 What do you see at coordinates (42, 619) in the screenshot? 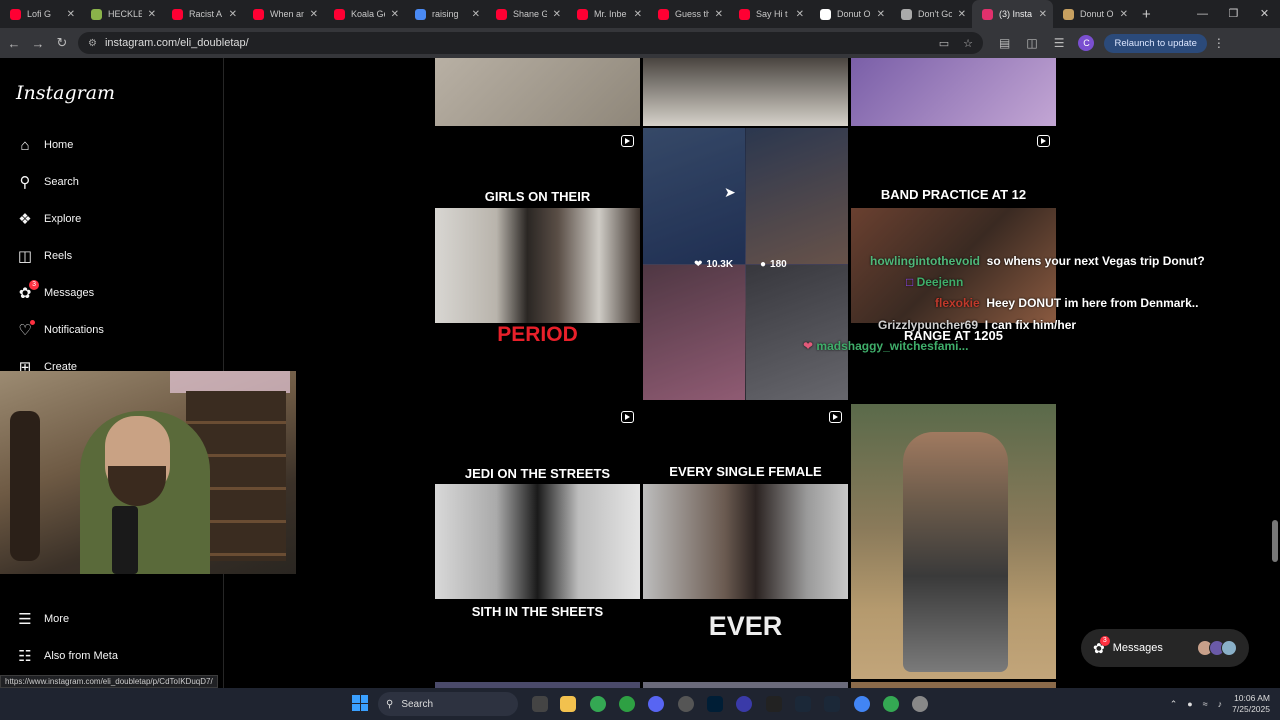
I see `sidebar-item-more: ☰ More` at bounding box center [42, 619].